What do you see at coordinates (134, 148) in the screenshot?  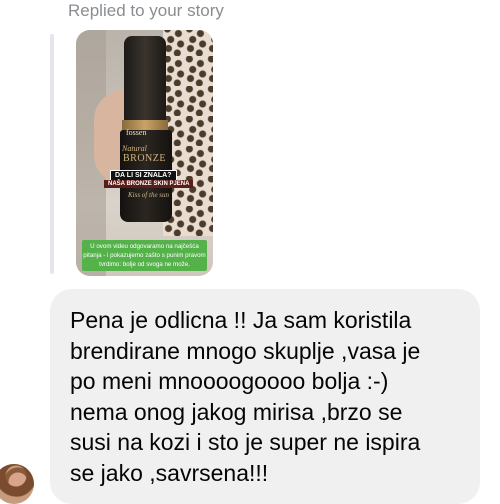 I see `product-line-natural: Natural` at bounding box center [134, 148].